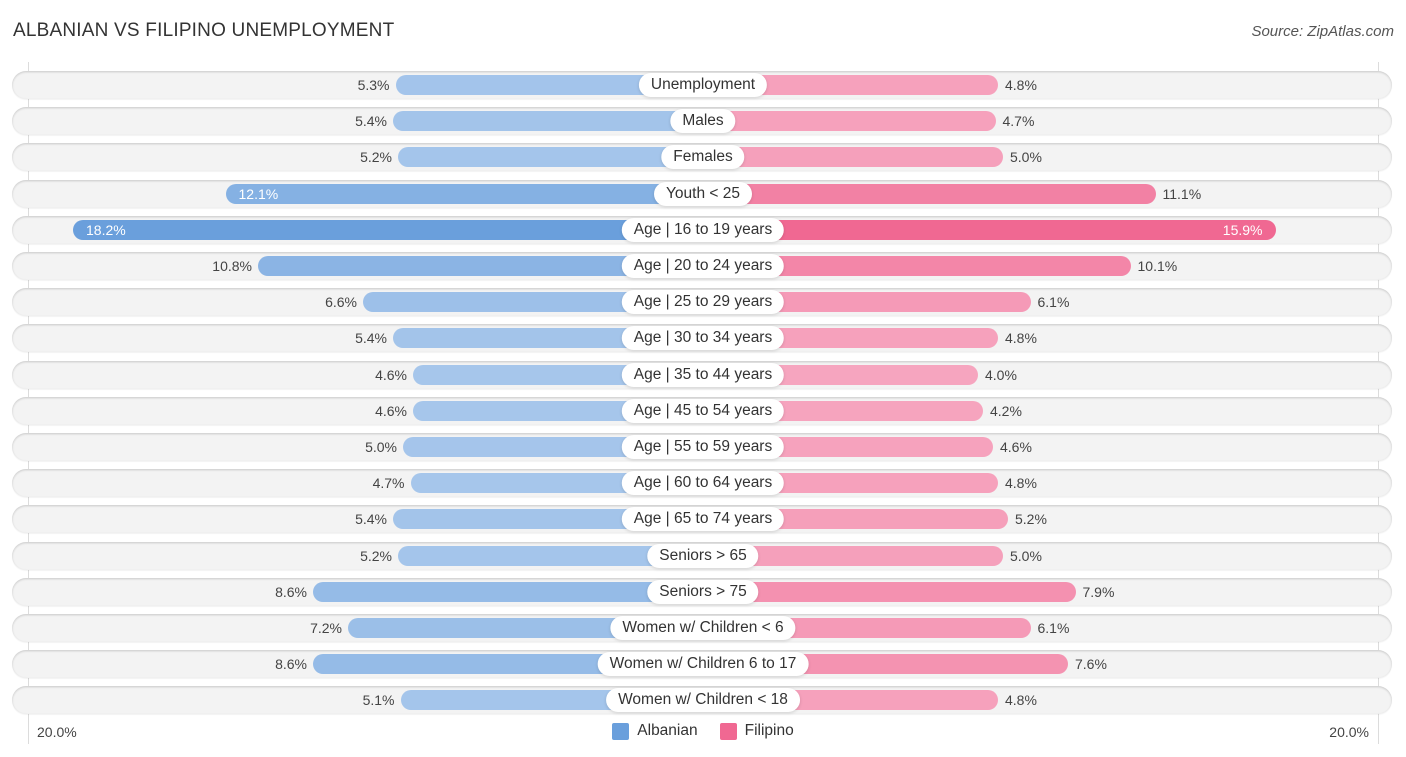 The image size is (1406, 757). What do you see at coordinates (1006, 410) in the screenshot?
I see `value-label-filipino: 4.2%` at bounding box center [1006, 410].